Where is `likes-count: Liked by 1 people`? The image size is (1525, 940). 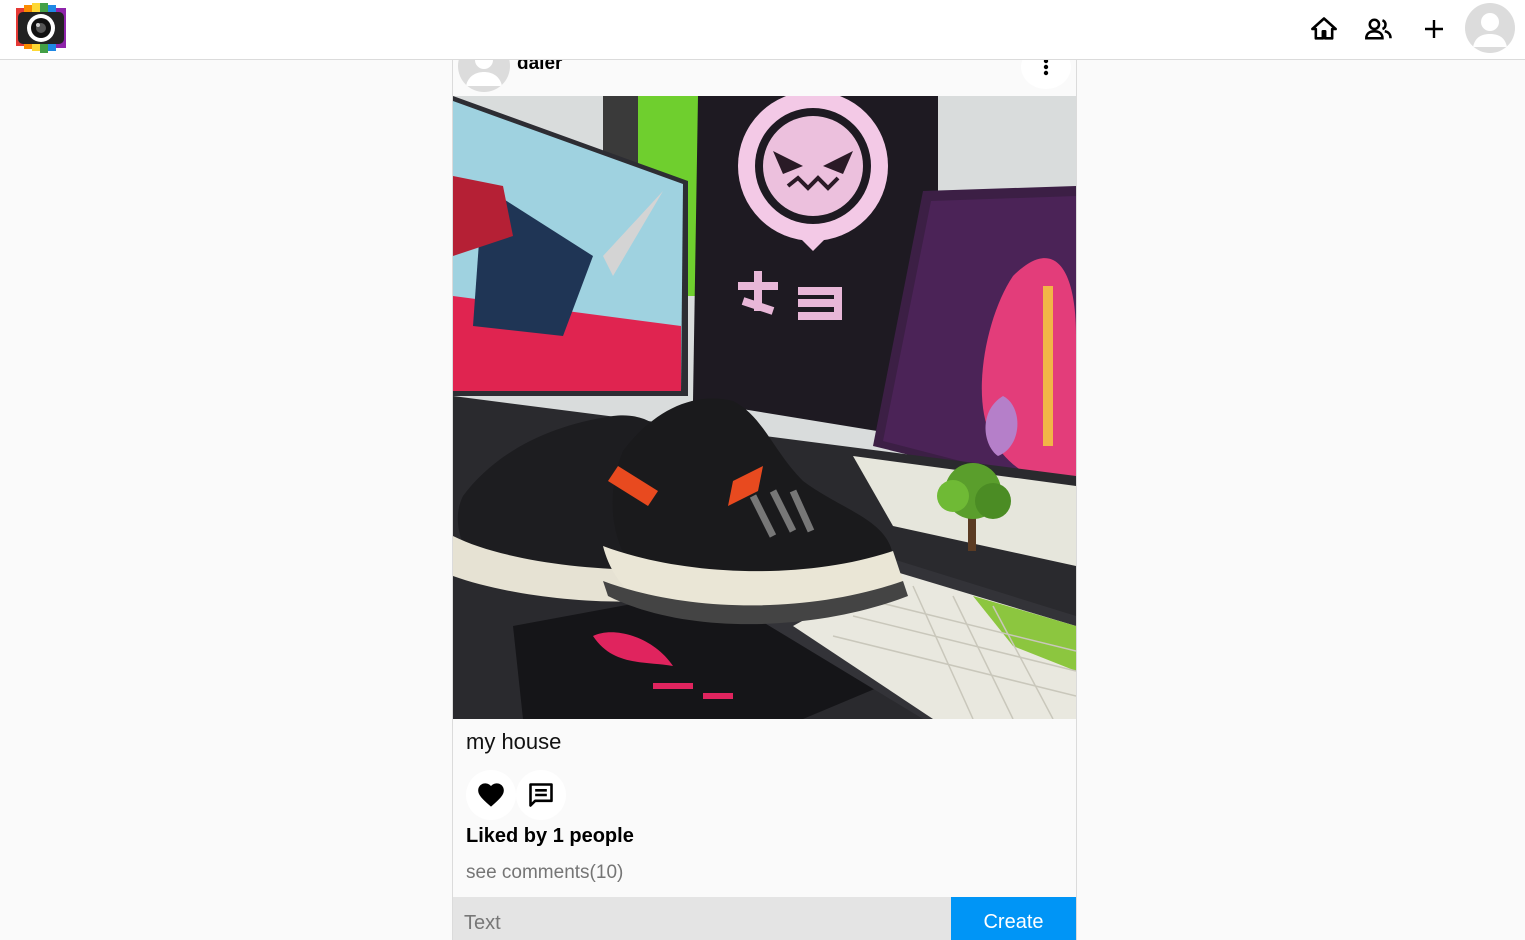
likes-count: Liked by 1 people is located at coordinates (550, 836).